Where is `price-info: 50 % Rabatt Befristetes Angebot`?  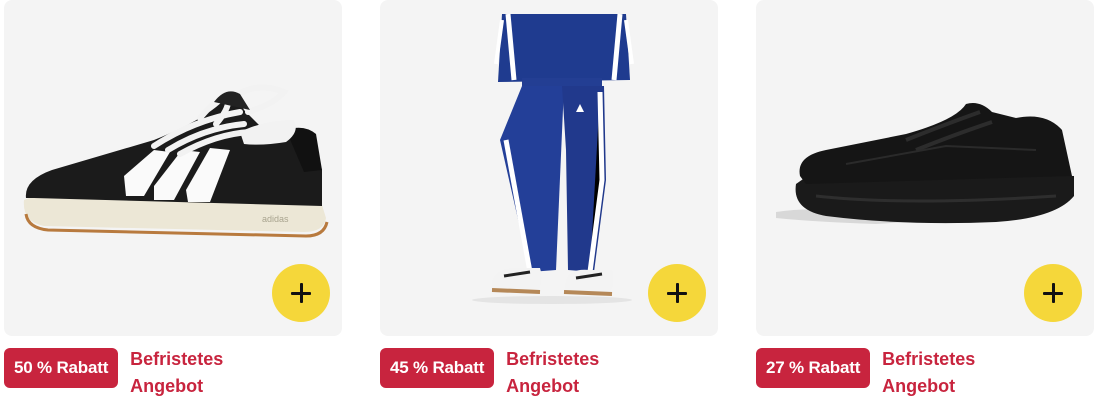
price-info: 50 % Rabatt Befristetes Angebot is located at coordinates (137, 373).